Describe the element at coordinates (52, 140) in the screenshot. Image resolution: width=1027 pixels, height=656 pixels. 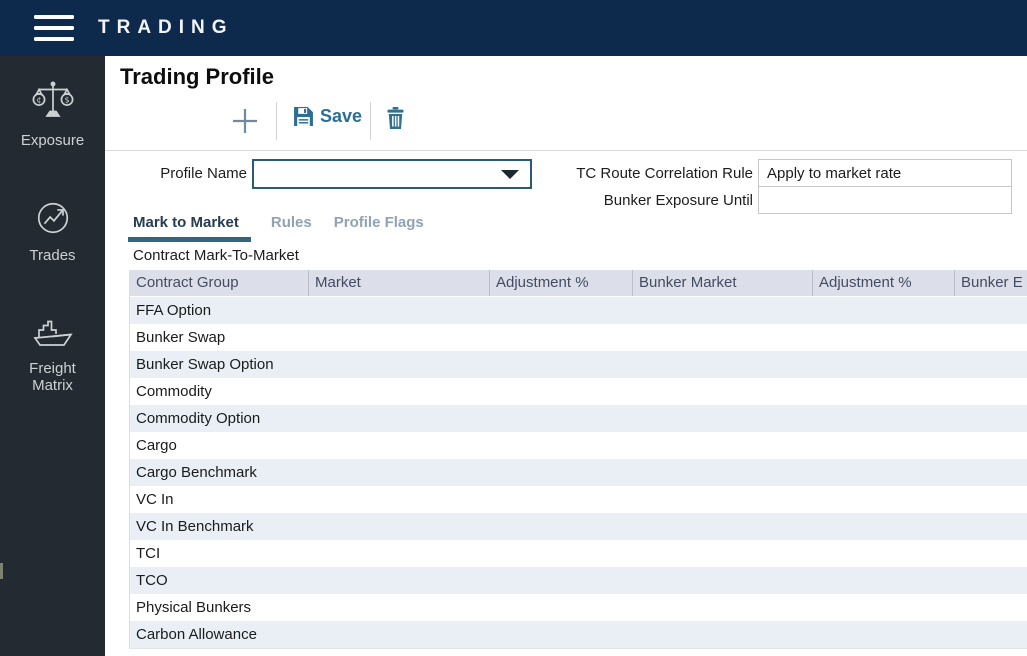
I see `sidebar-item-label: Exposure` at that location.